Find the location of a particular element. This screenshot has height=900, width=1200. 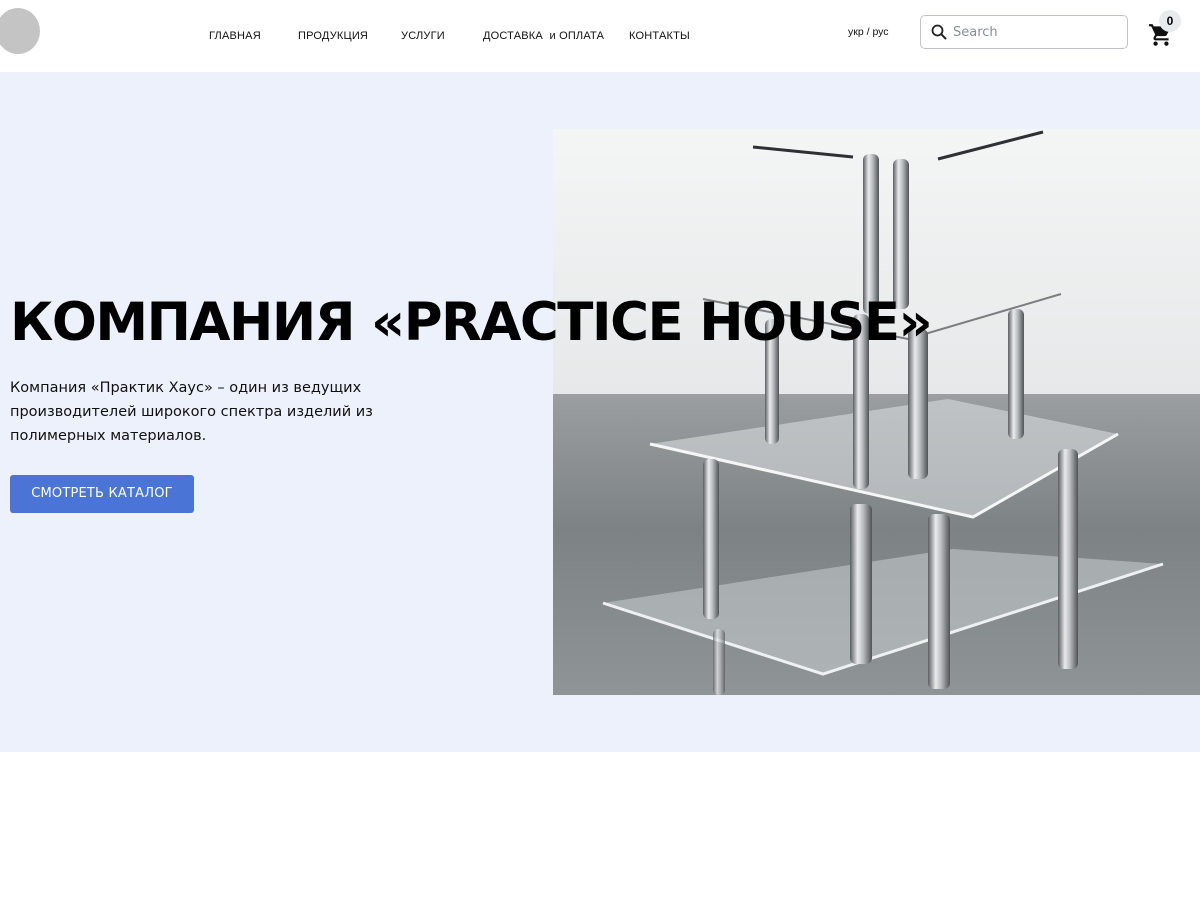

nav-item-services: УСЛУГИ is located at coordinates (423, 36).